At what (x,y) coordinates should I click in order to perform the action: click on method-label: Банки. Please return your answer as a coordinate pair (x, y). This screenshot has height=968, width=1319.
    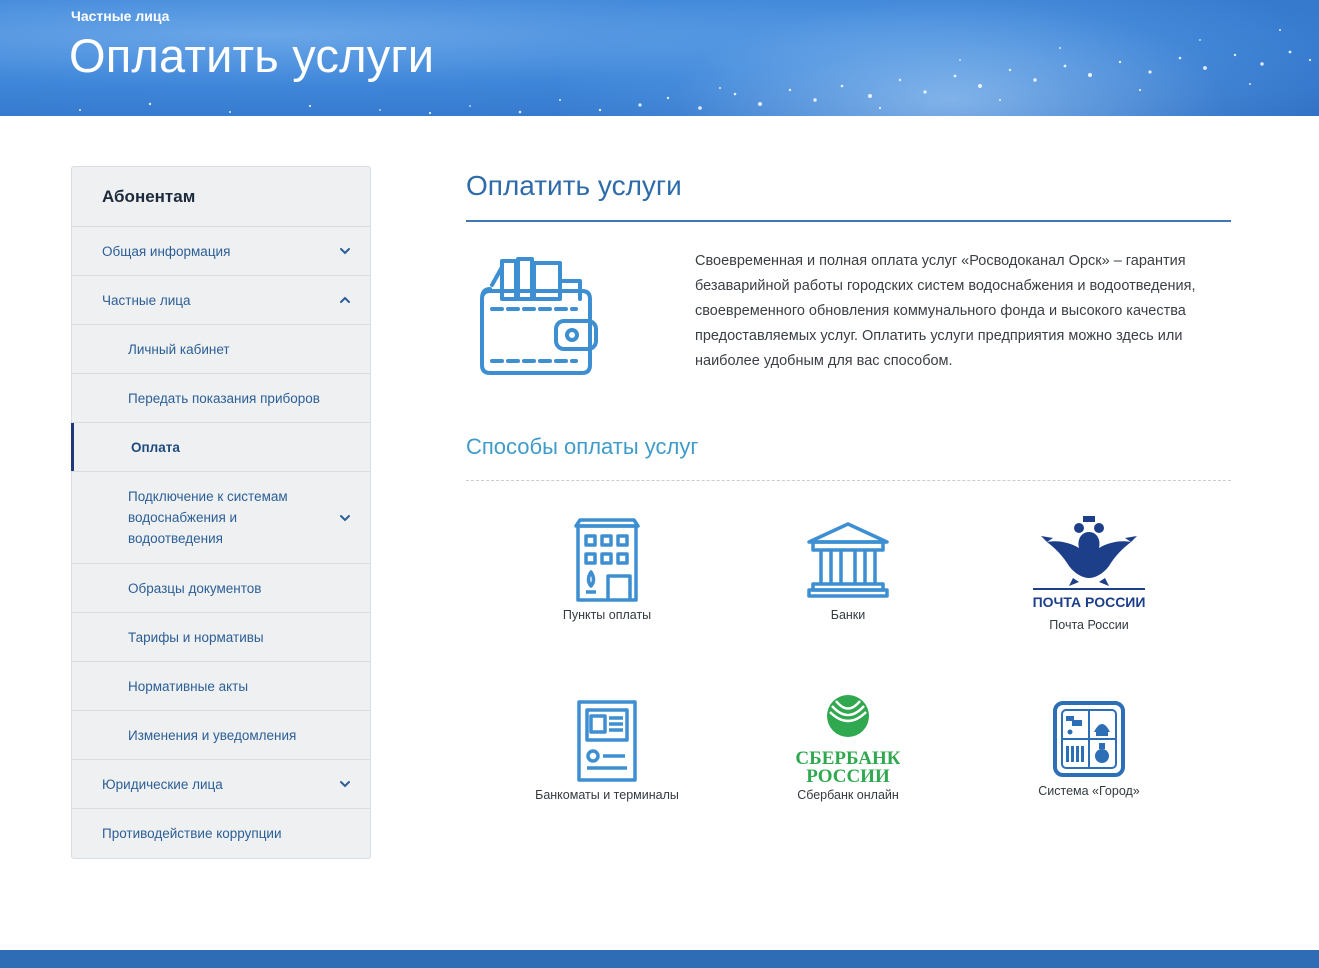
    Looking at the image, I should click on (848, 615).